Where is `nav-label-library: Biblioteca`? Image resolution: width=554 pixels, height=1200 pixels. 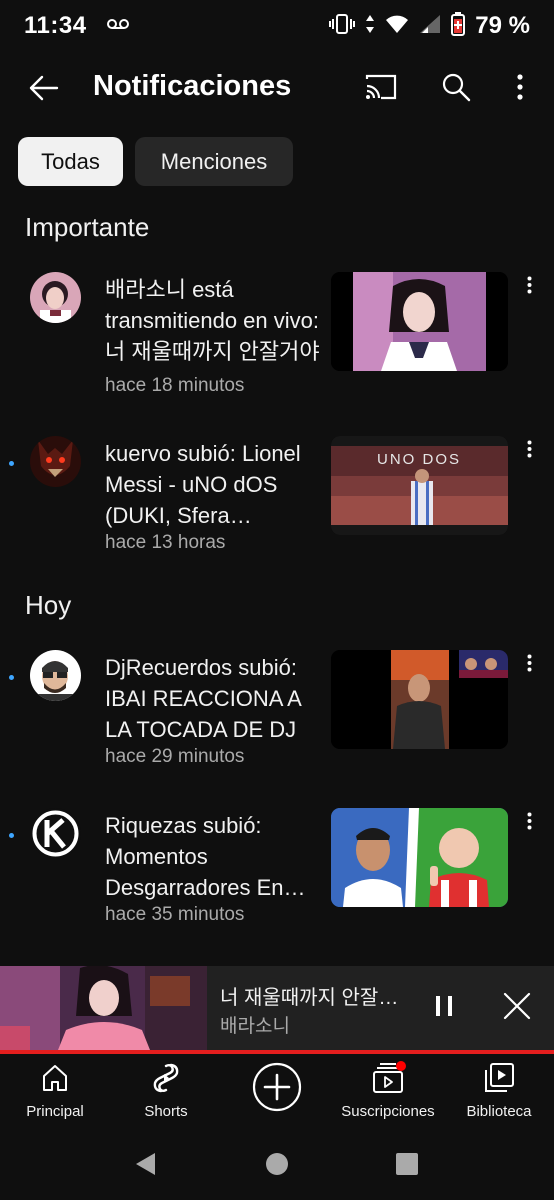 nav-label-library: Biblioteca is located at coordinates (499, 1111).